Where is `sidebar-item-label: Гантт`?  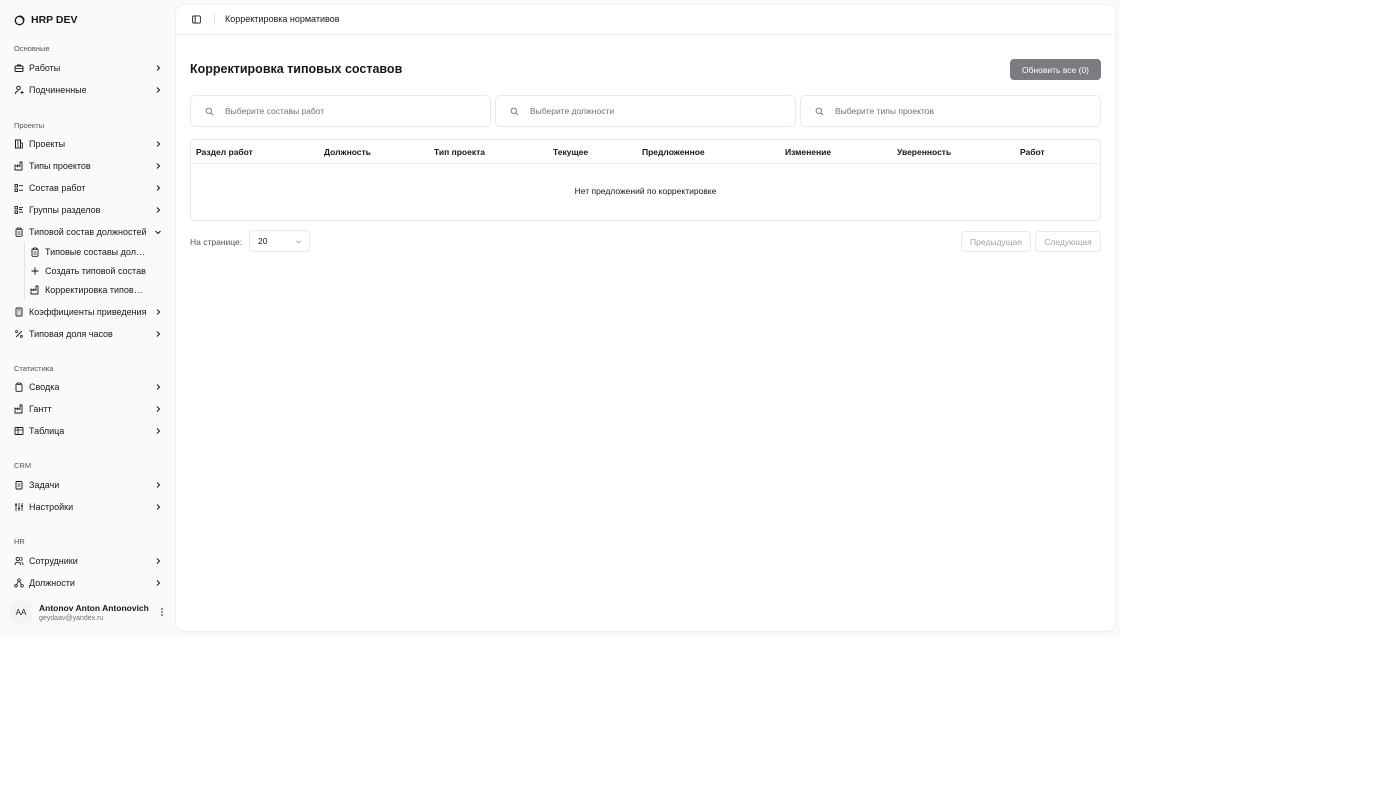
sidebar-item-label: Гантт is located at coordinates (40, 409).